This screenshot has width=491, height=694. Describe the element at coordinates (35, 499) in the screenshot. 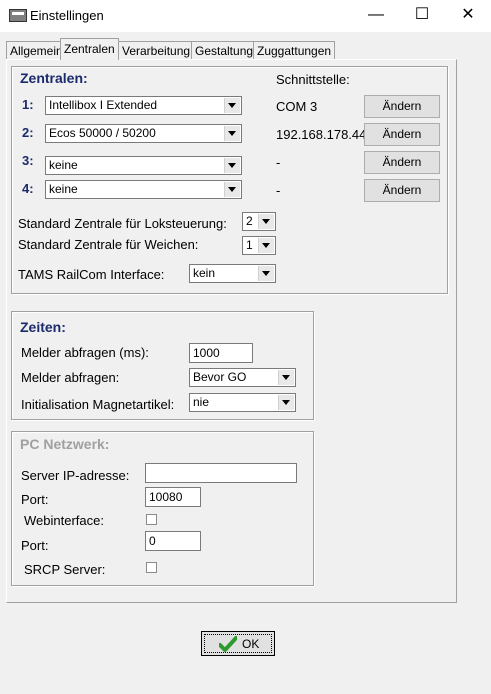

I see `port1-label: Port:` at that location.